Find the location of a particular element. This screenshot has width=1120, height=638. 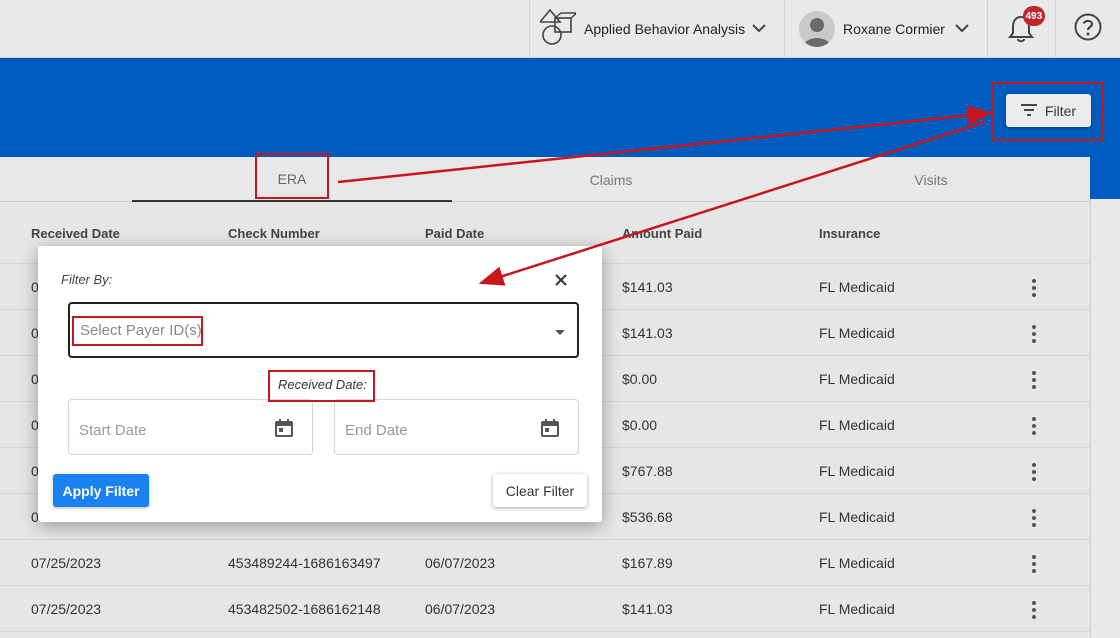

avatar is located at coordinates (817, 29).